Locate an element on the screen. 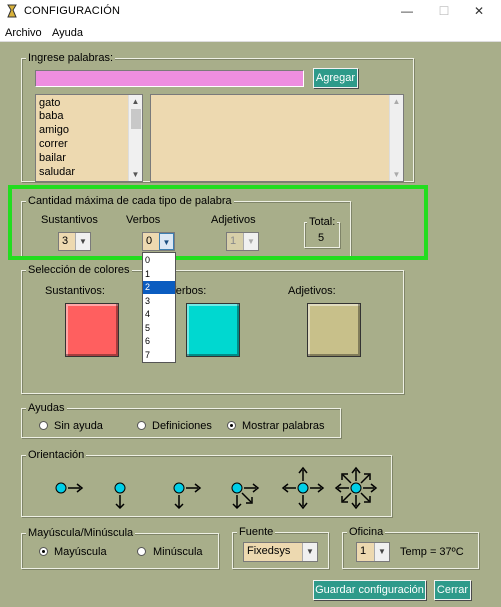 This screenshot has height=607, width=501. total-value: 5 is located at coordinates (321, 238).